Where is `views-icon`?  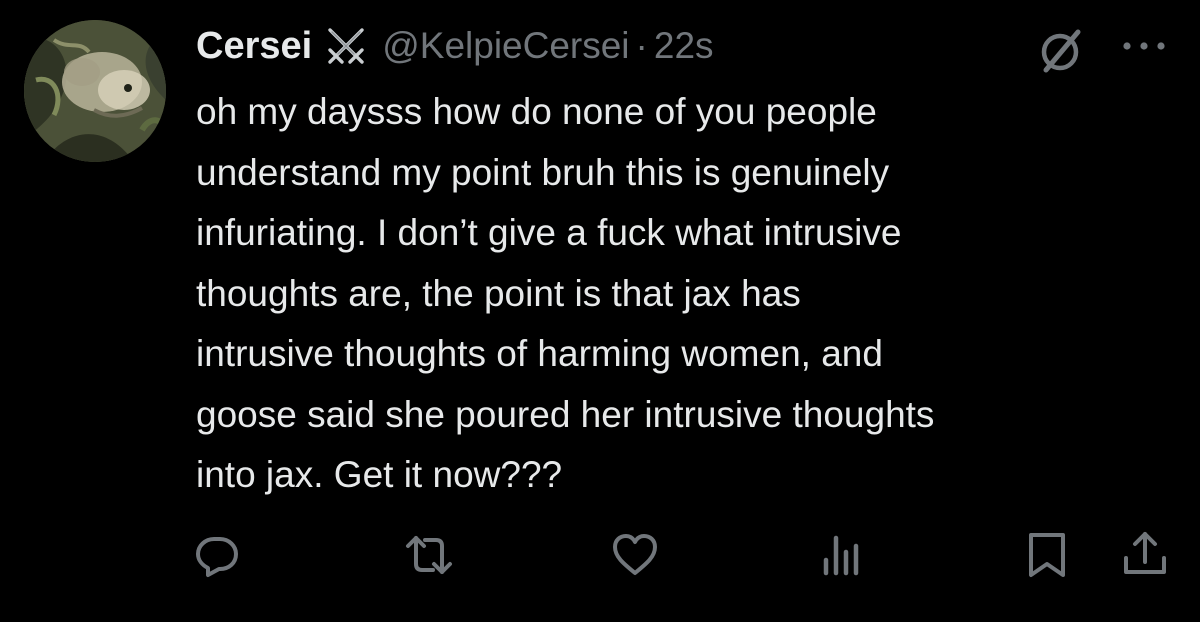 views-icon is located at coordinates (843, 555).